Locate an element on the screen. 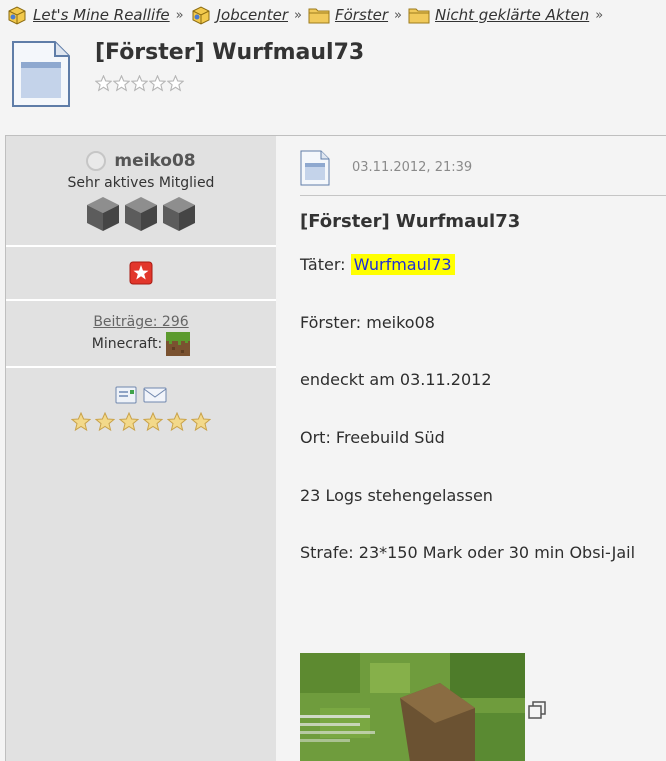 This screenshot has height=761, width=666. post-line-taeter: Täter: Wurfmaul73 is located at coordinates (377, 264).